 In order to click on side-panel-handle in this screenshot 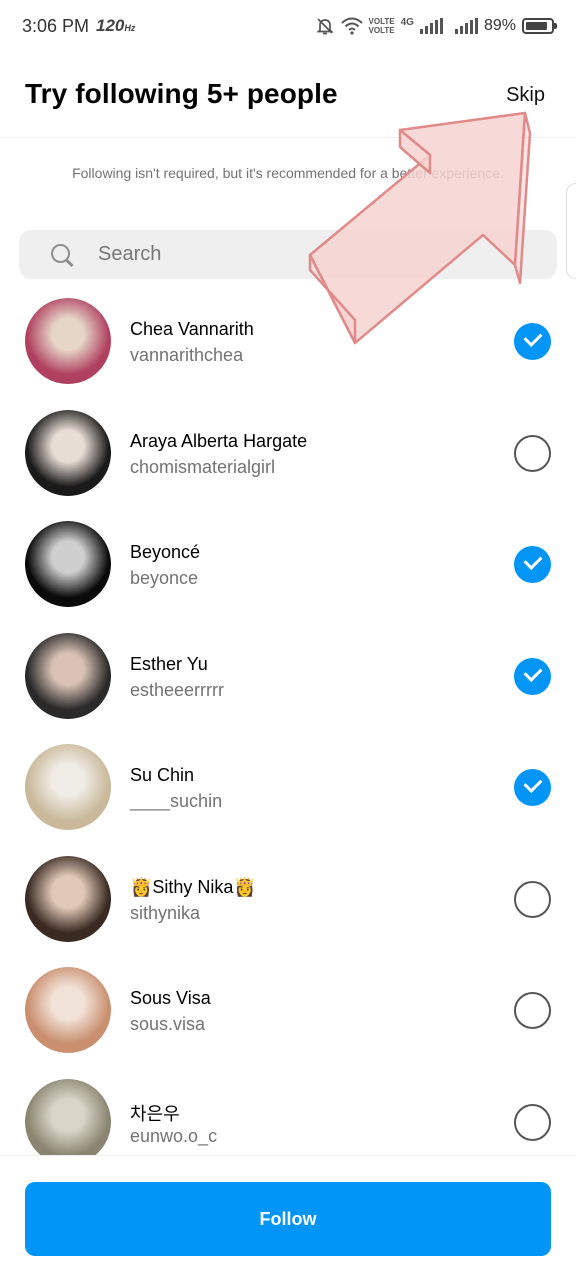, I will do `click(571, 231)`.